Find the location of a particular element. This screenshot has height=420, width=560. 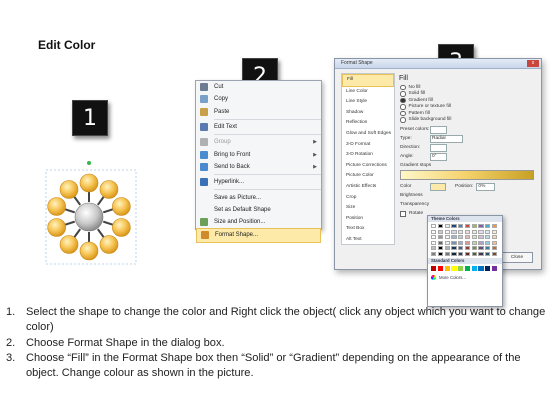

rotate-checkbox is located at coordinates (403, 213).